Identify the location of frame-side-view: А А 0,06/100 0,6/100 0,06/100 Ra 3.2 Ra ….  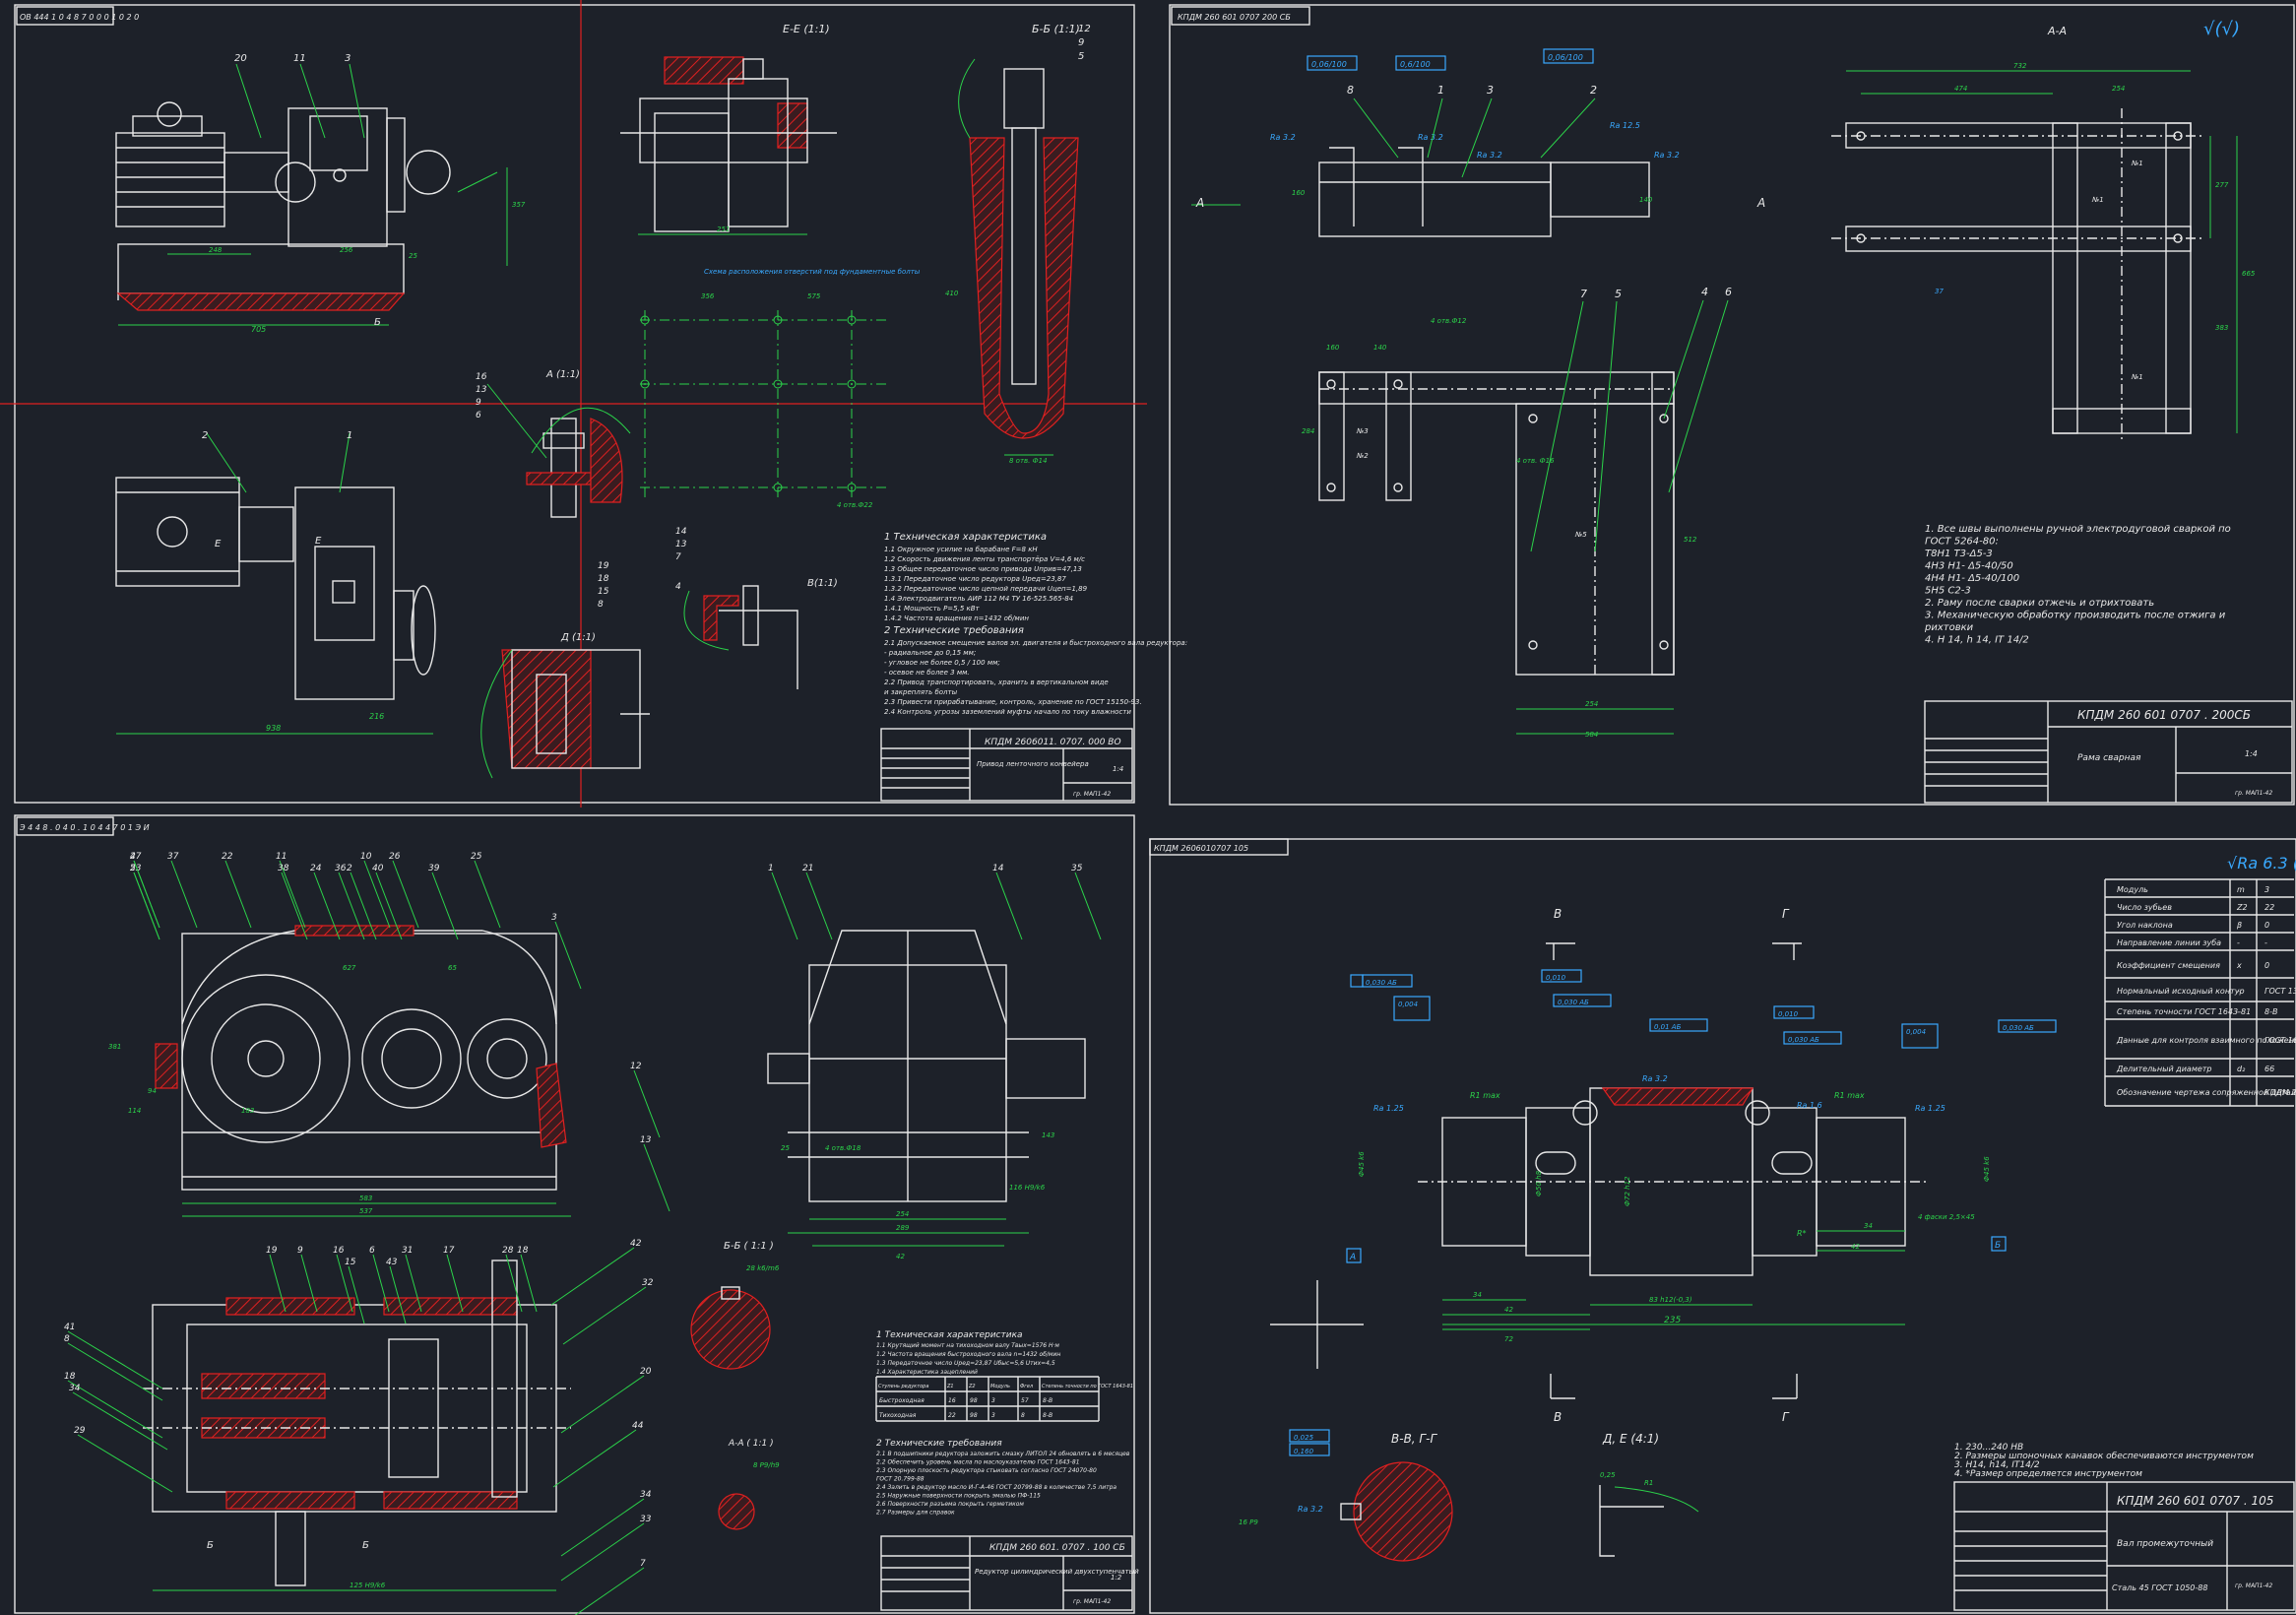
(1478, 142).